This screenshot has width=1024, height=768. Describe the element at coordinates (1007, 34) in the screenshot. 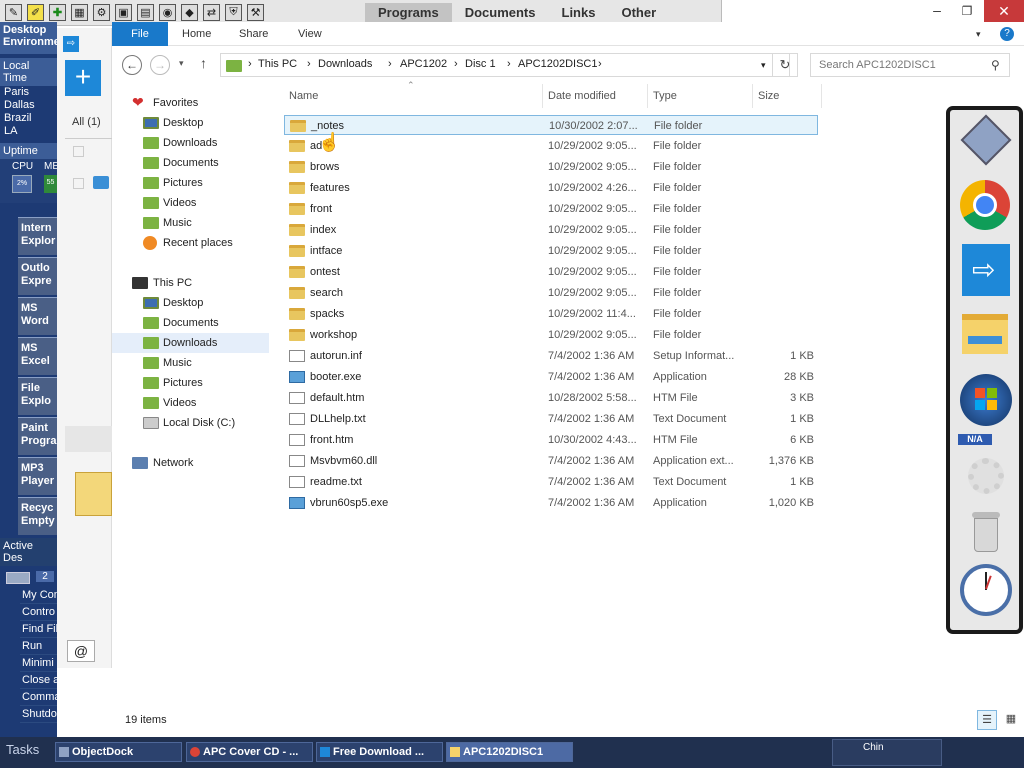

I see `help-icon: ?` at that location.